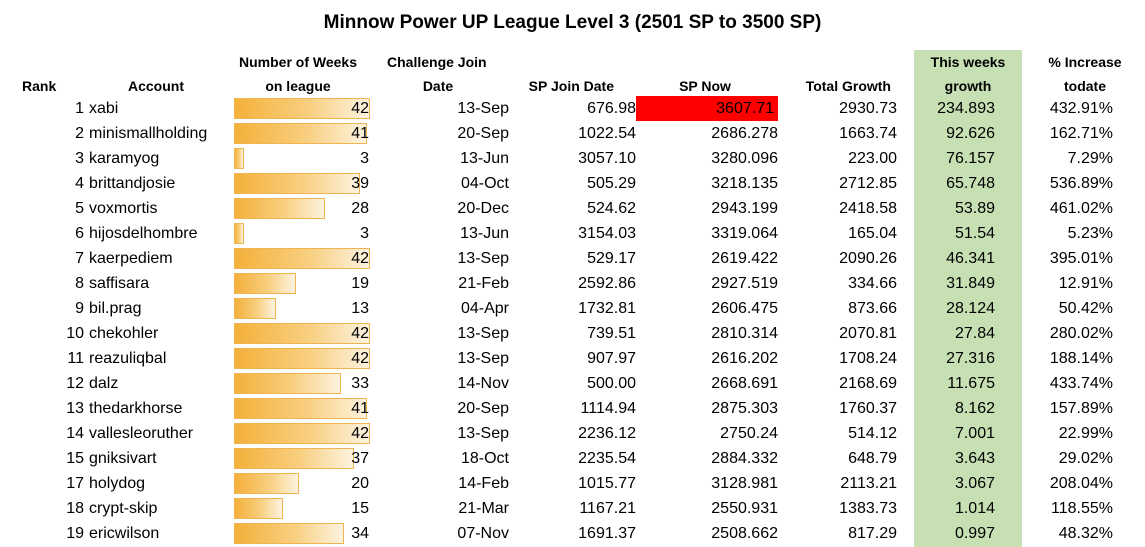  Describe the element at coordinates (707, 108) in the screenshot. I see `sp-now-cell: 3607.71` at that location.